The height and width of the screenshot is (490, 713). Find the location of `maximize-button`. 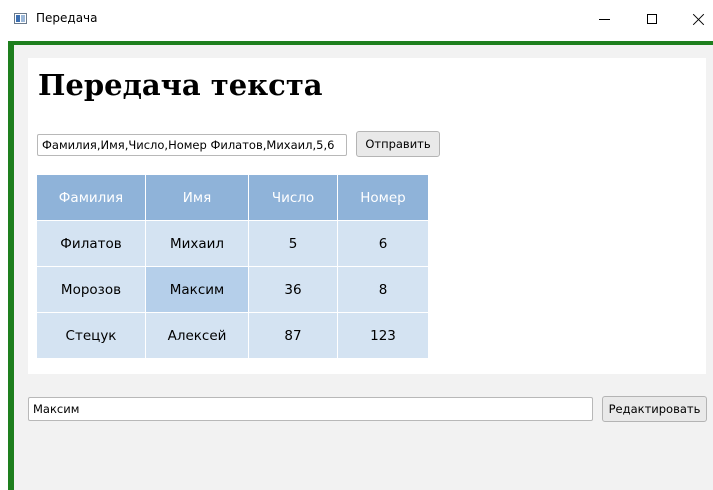

maximize-button is located at coordinates (652, 19).